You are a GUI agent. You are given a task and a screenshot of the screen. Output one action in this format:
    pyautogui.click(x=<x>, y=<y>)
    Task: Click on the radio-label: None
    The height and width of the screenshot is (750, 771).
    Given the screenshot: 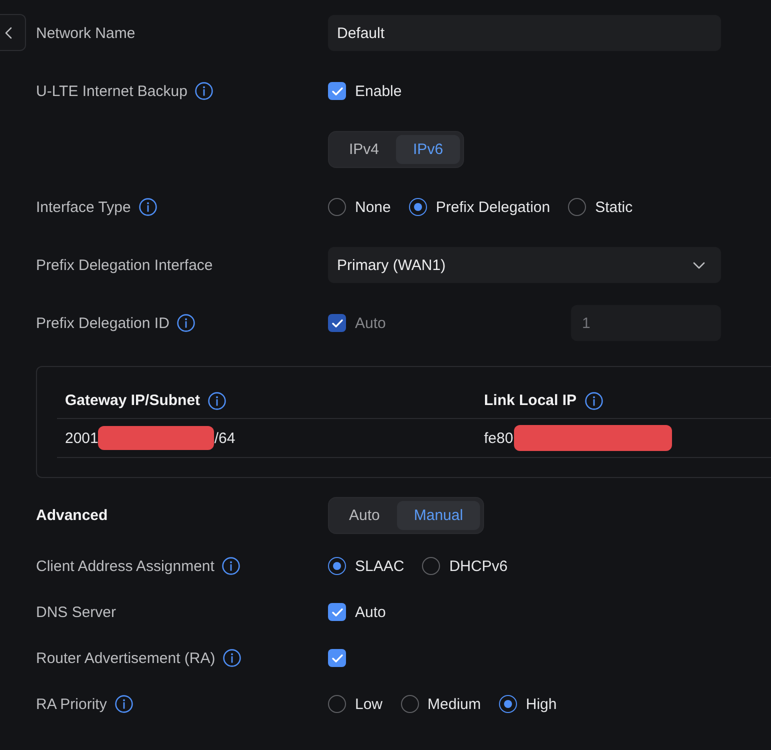 What is the action you would take?
    pyautogui.click(x=373, y=207)
    